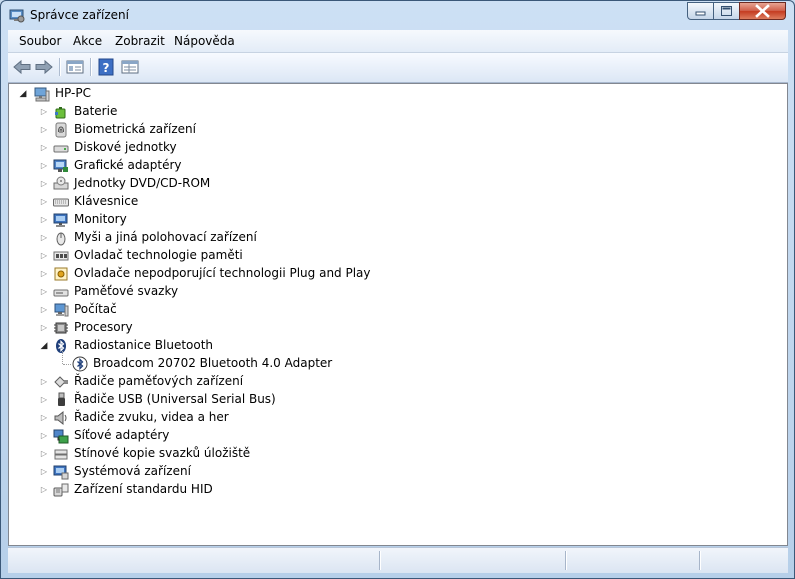 Image resolution: width=795 pixels, height=579 pixels. I want to click on tree-item: ◢ Radiostanice Bluetooth, so click(218, 346).